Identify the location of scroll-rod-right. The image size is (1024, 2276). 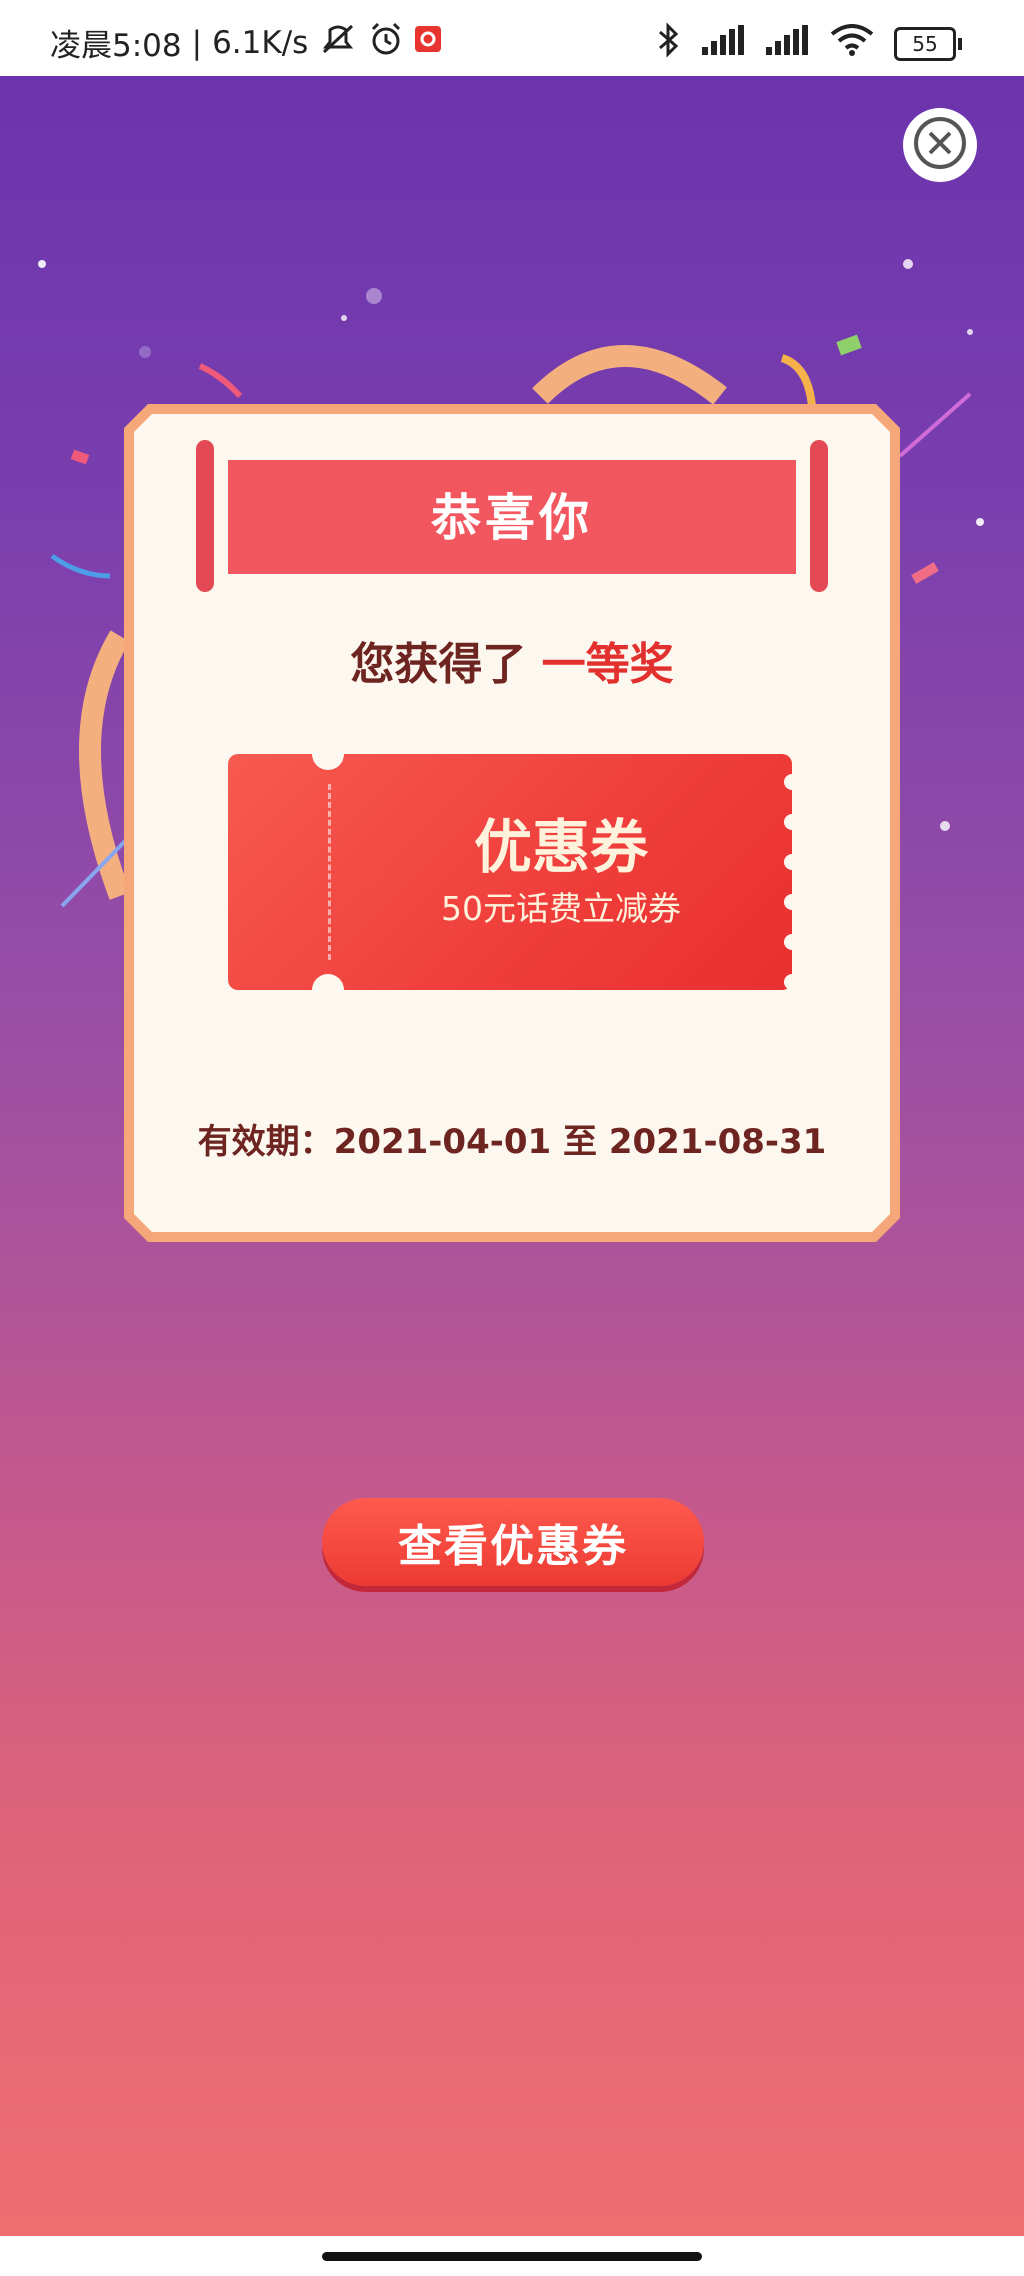
(819, 516).